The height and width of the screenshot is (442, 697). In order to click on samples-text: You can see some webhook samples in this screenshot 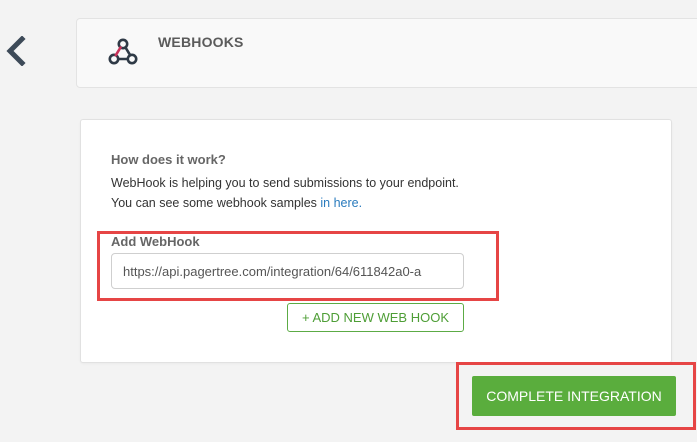, I will do `click(216, 203)`.